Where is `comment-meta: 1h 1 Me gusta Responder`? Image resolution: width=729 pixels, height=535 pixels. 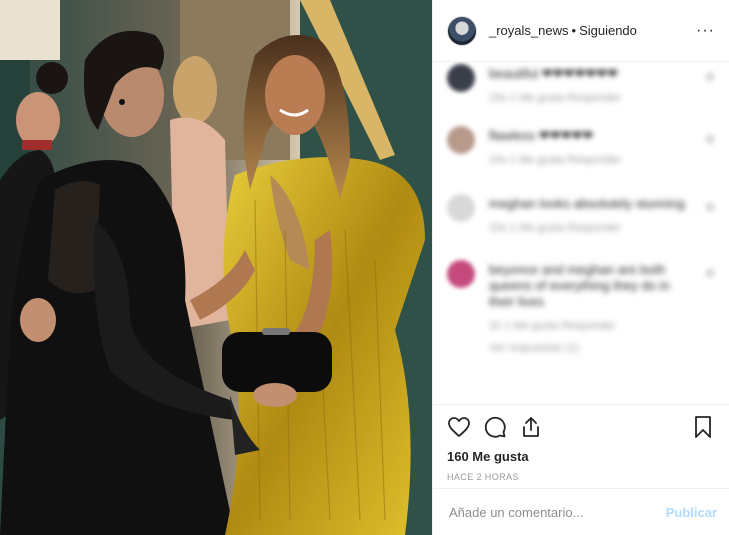
comment-meta: 1h 1 Me gusta Responder is located at coordinates (552, 326).